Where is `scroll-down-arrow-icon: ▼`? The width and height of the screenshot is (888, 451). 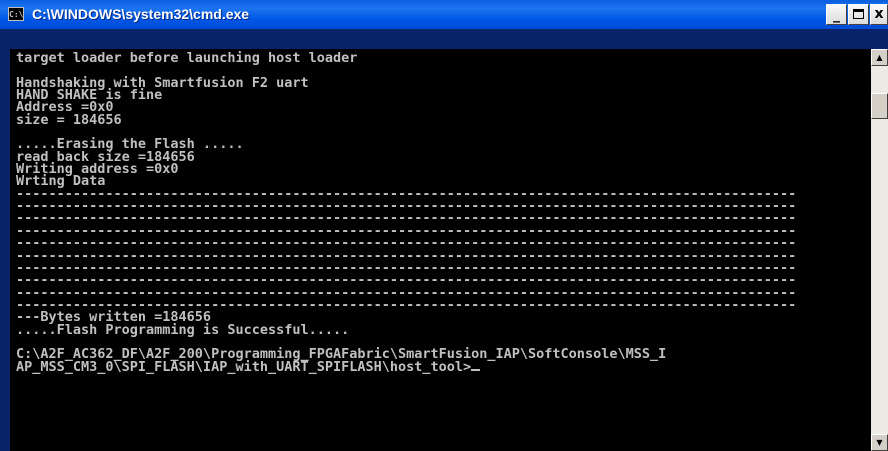
scroll-down-arrow-icon: ▼ is located at coordinates (879, 442).